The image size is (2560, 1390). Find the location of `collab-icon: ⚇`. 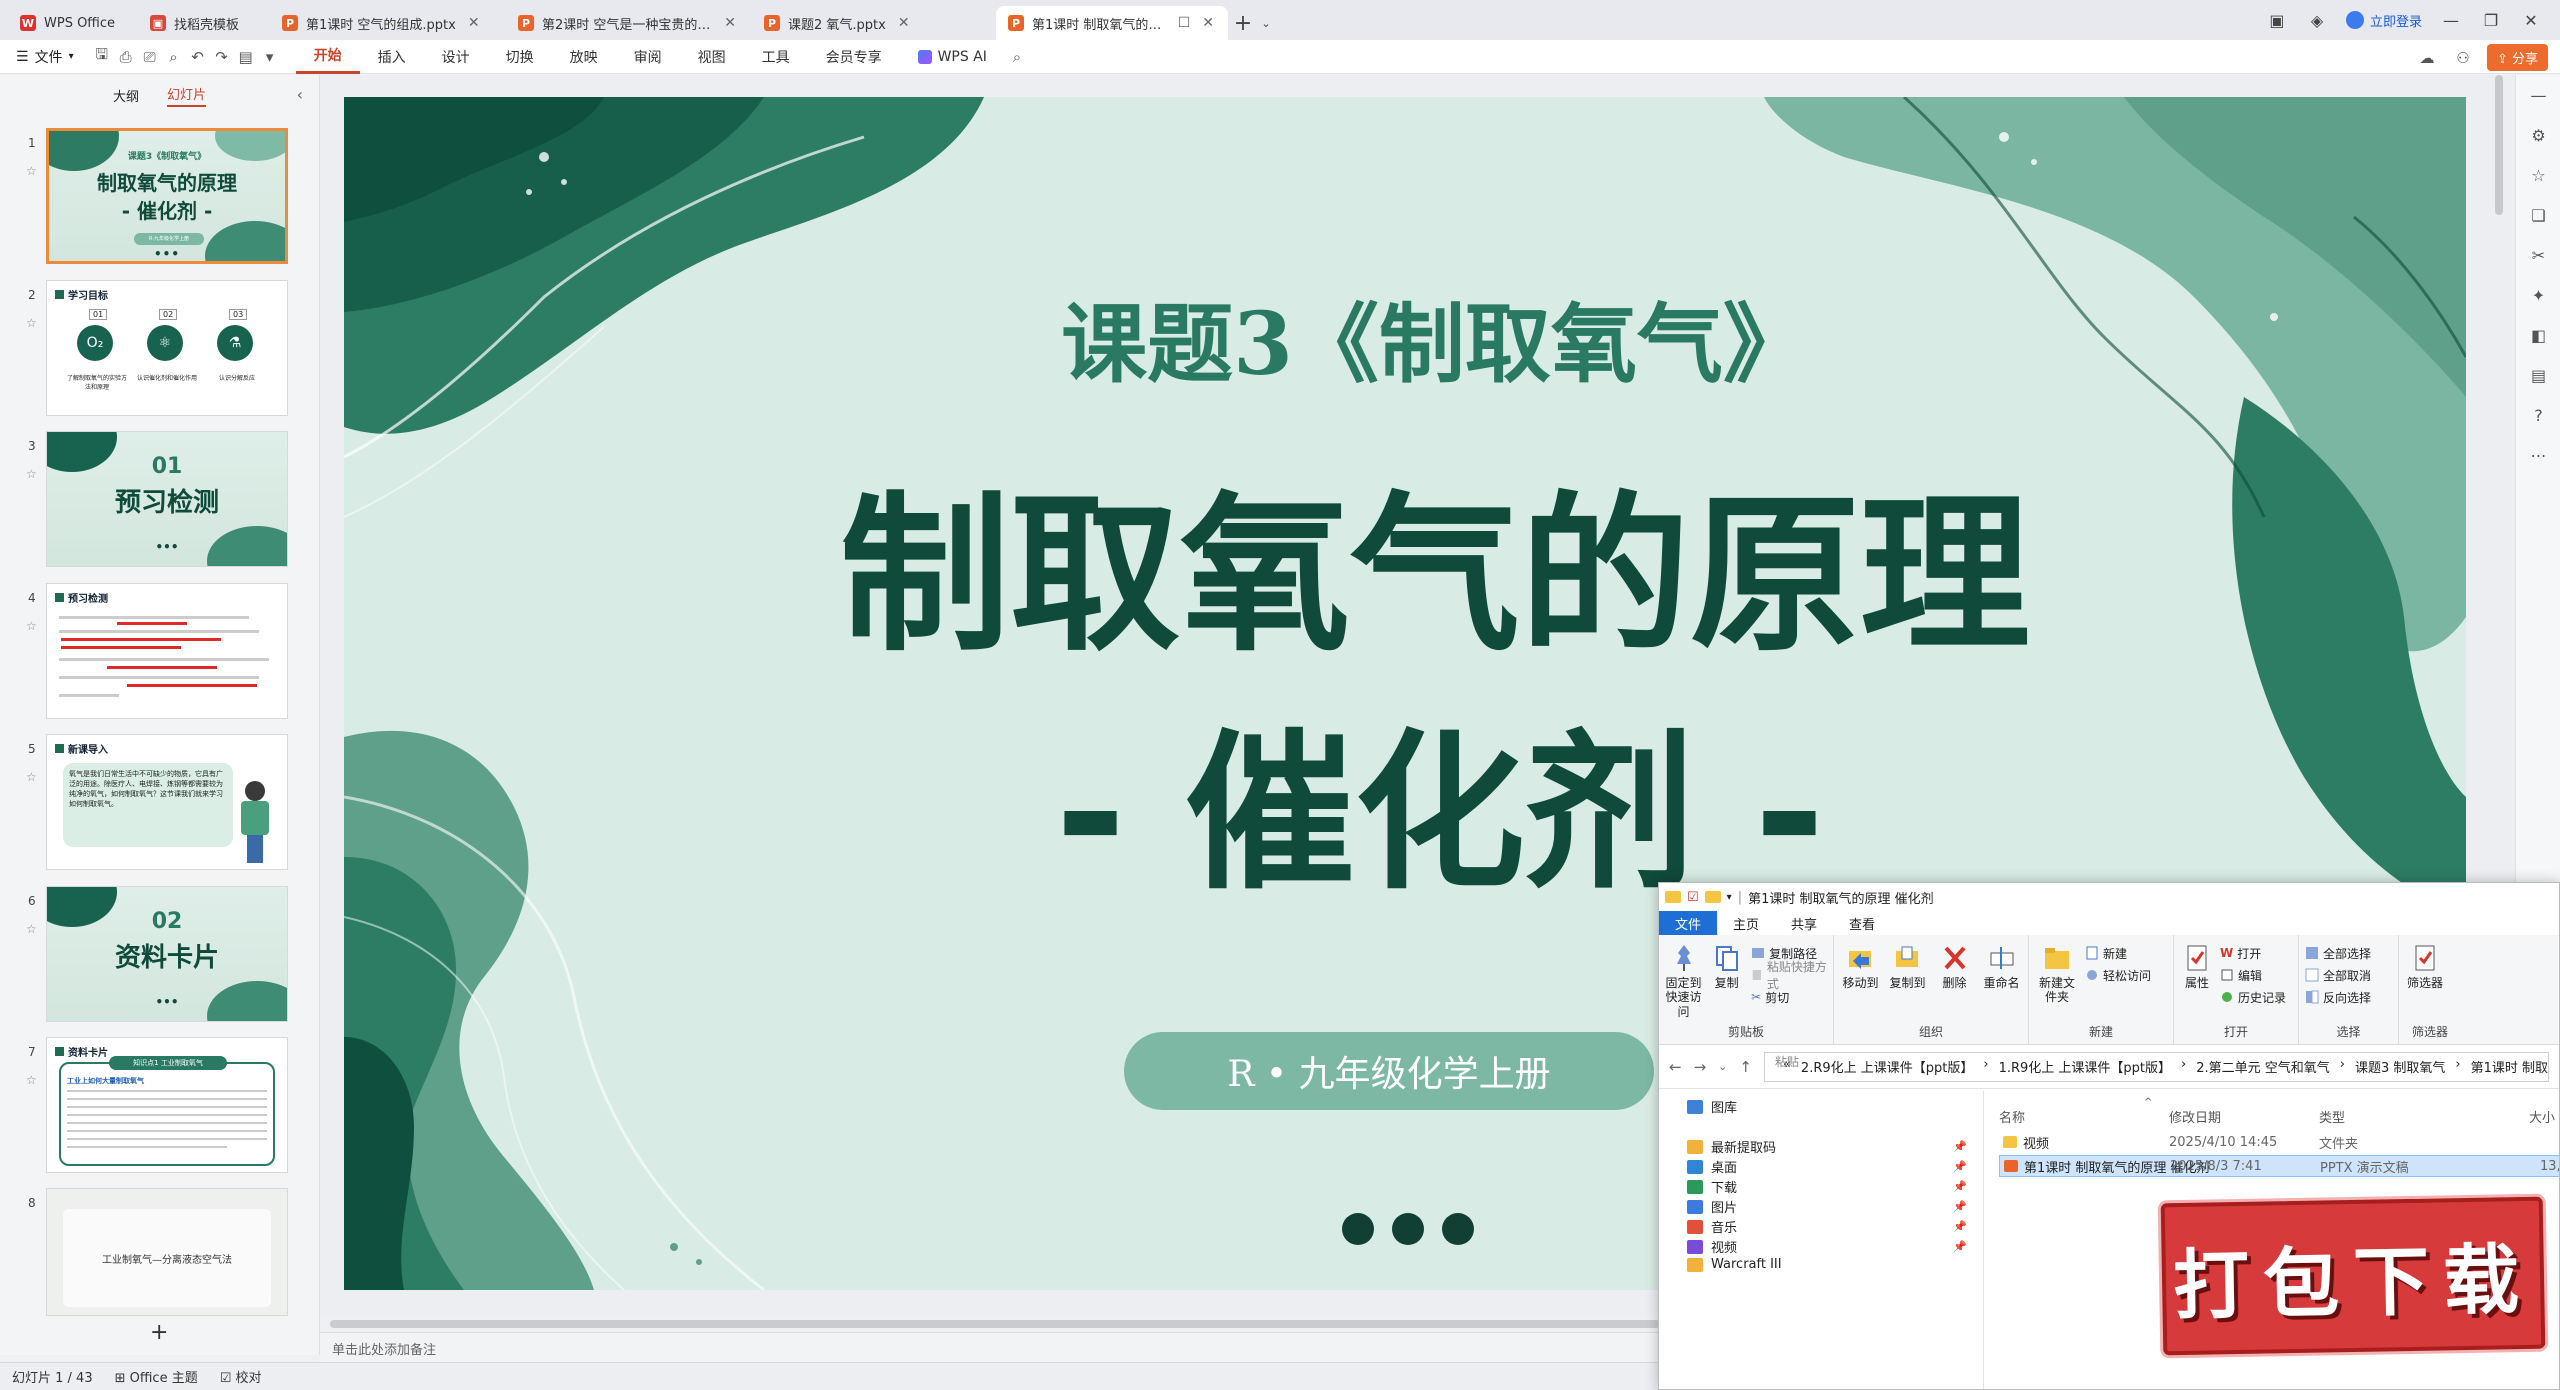

collab-icon: ⚇ is located at coordinates (2463, 58).